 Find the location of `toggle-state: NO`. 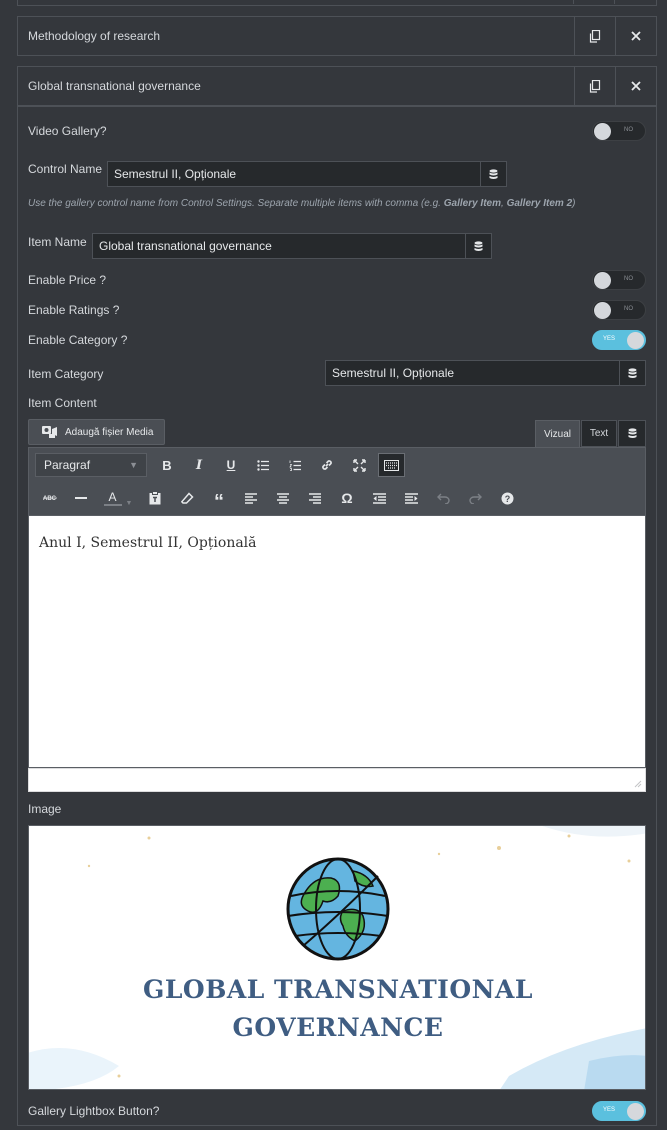

toggle-state: NO is located at coordinates (628, 309).